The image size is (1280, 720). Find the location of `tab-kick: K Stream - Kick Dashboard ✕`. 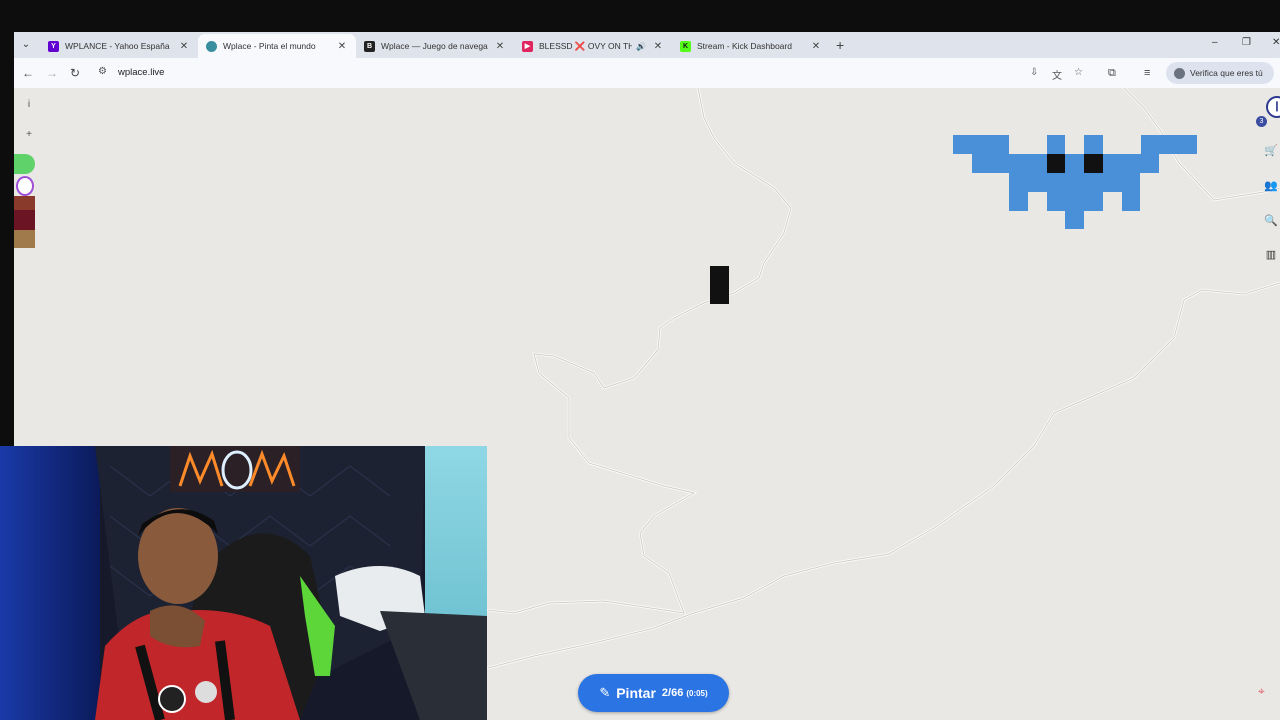

tab-kick: K Stream - Kick Dashboard ✕ is located at coordinates (751, 46).